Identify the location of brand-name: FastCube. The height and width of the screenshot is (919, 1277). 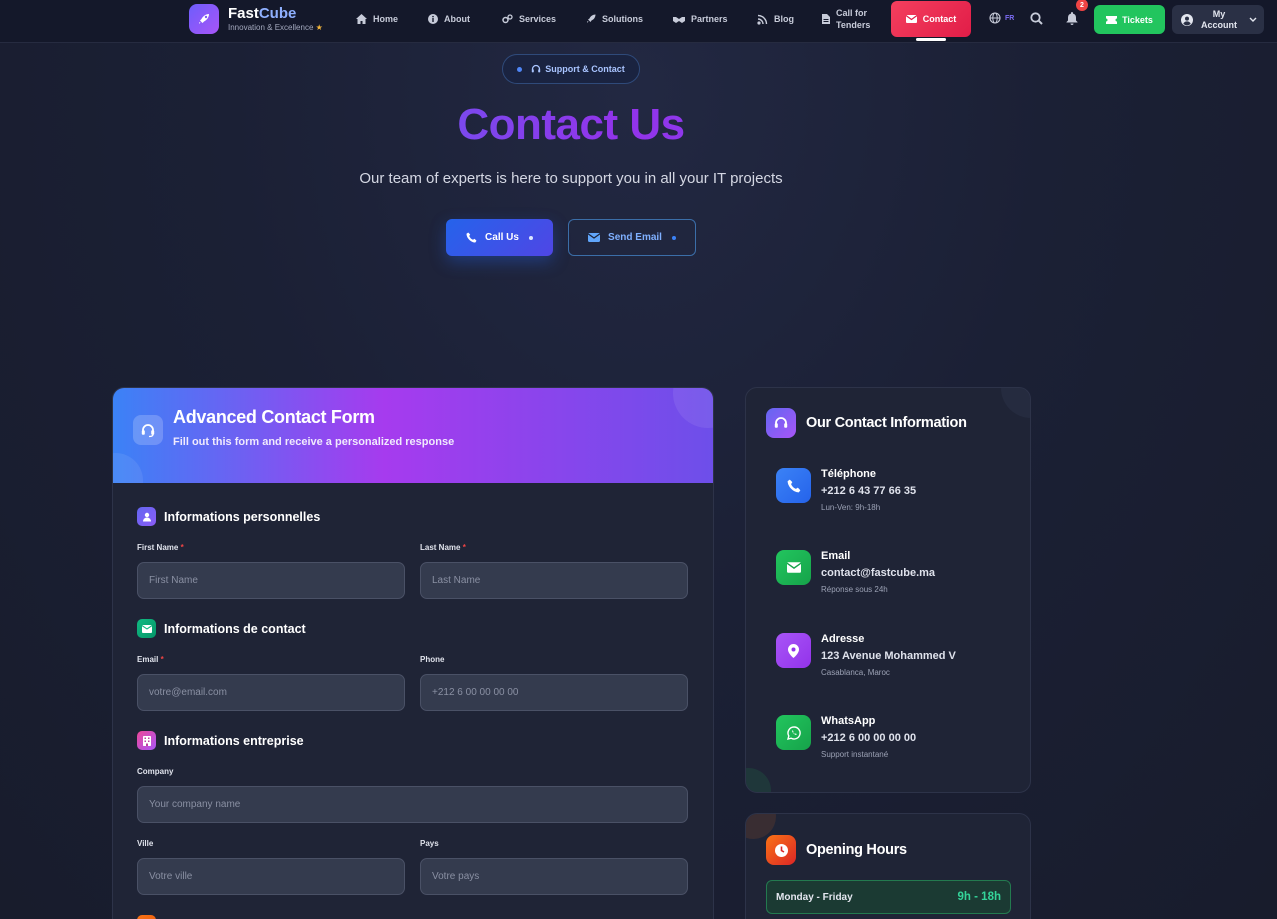
(262, 13).